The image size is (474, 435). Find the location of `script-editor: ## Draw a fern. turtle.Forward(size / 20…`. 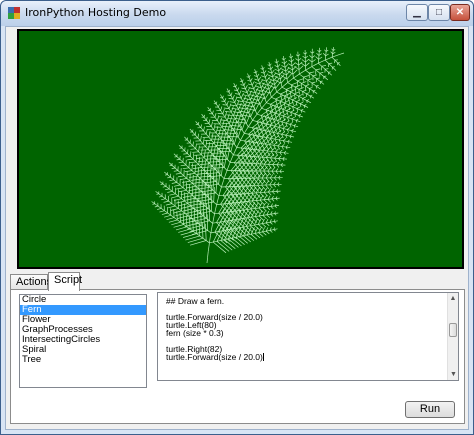

script-editor: ## Draw a fern. turtle.Forward(size / 20… is located at coordinates (308, 336).